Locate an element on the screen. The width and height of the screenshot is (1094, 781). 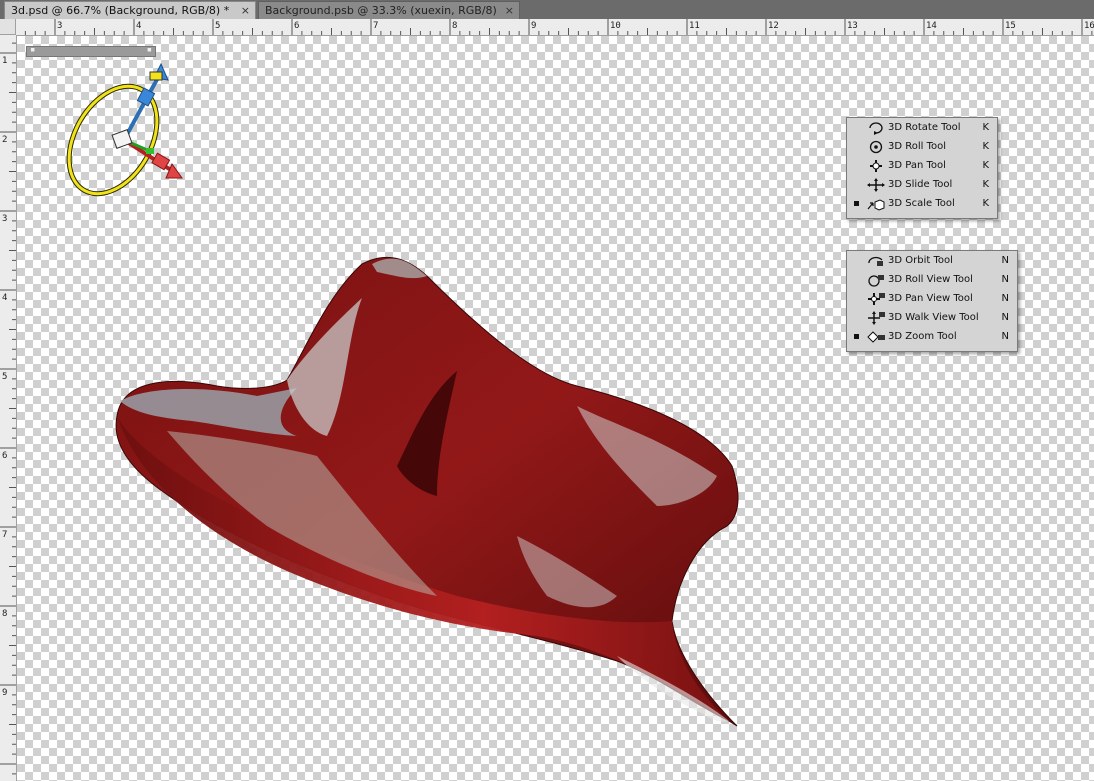
rotate-3d-icon is located at coordinates (876, 128).